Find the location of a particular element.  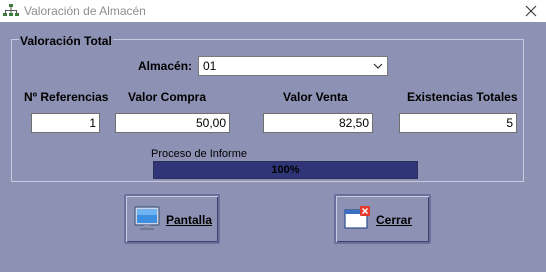

pantalla-label: Pantalla is located at coordinates (189, 220).